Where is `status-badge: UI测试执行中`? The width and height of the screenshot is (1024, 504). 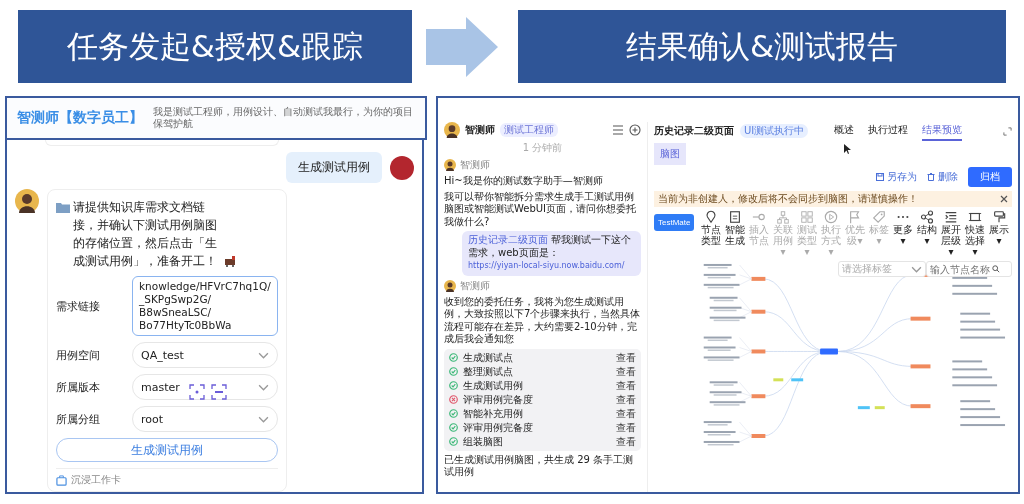 status-badge: UI测试执行中 is located at coordinates (774, 131).